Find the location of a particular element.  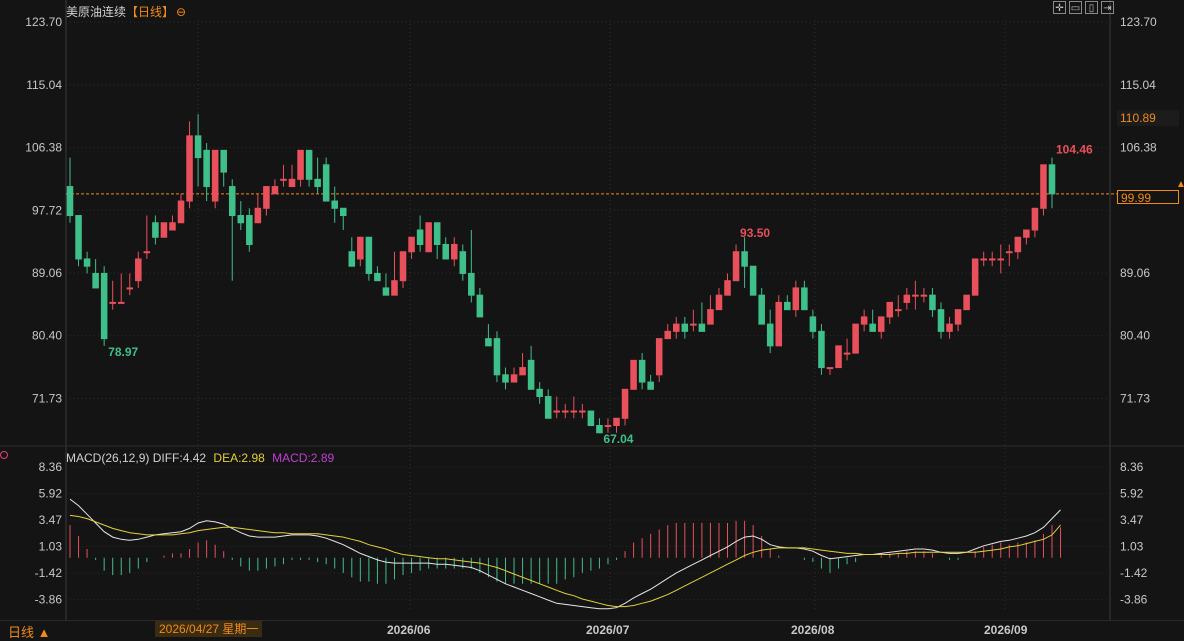

price-axis-label-right: 71.73 is located at coordinates (1135, 399).